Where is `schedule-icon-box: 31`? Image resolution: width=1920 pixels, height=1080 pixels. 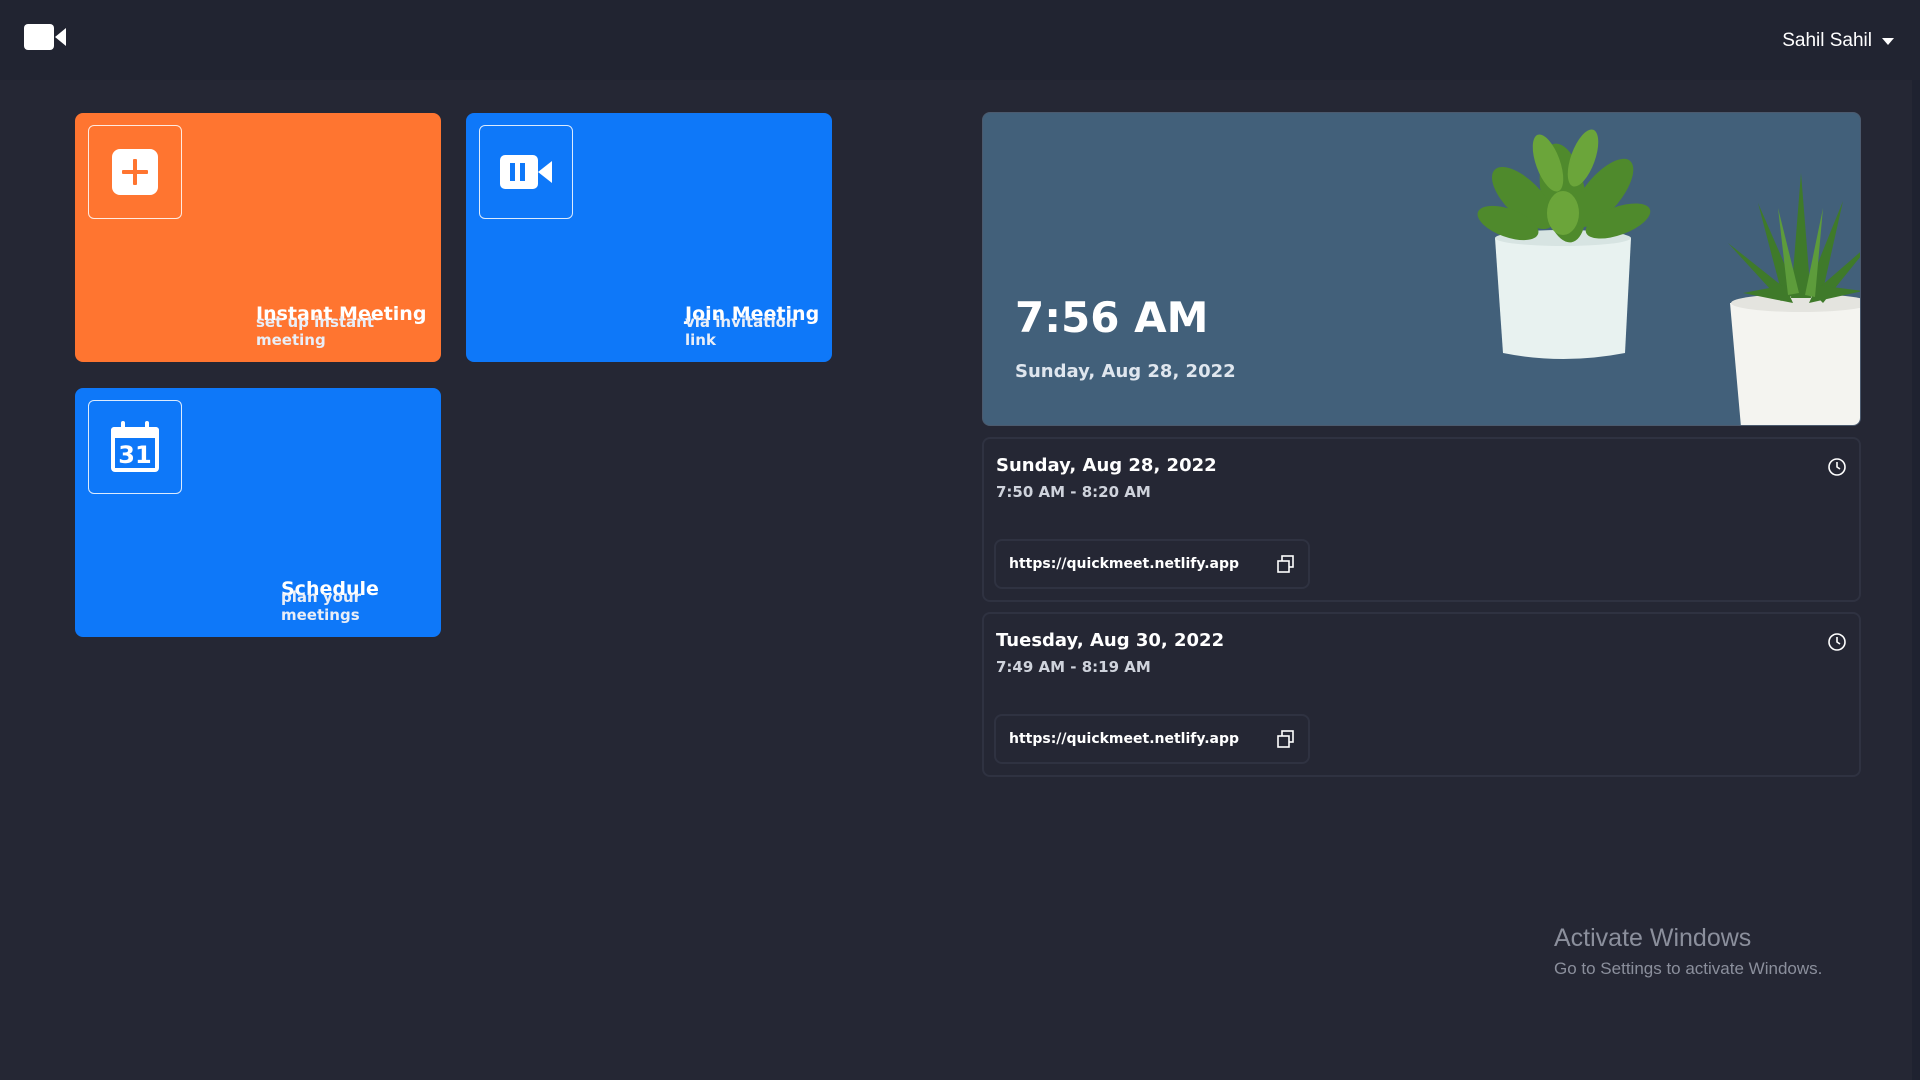
schedule-icon-box: 31 is located at coordinates (135, 447).